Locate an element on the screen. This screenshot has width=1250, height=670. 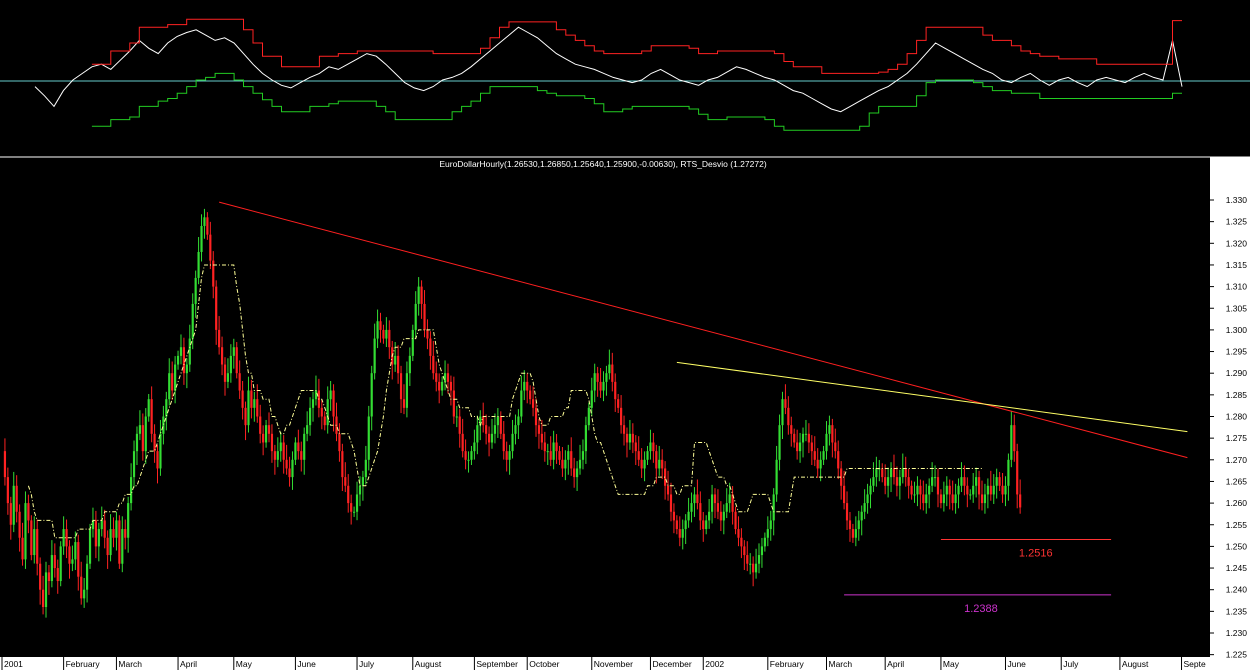
x-month-label: 2002 is located at coordinates (714, 664).